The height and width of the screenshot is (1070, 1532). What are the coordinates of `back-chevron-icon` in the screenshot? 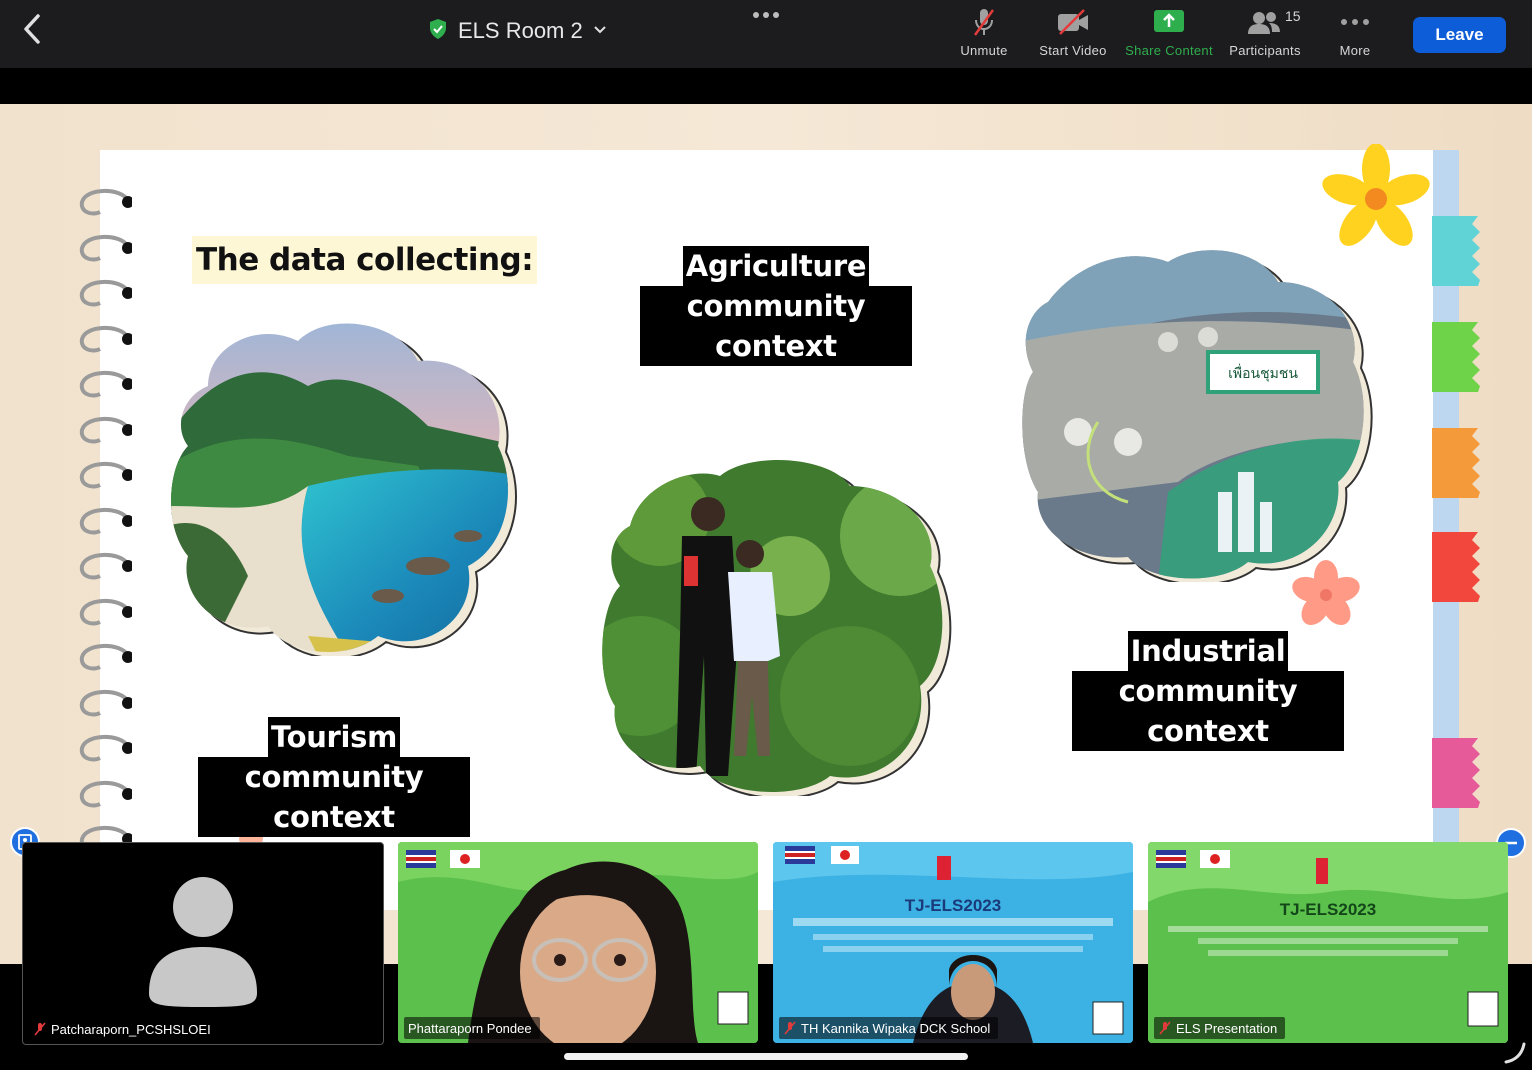 It's located at (33, 29).